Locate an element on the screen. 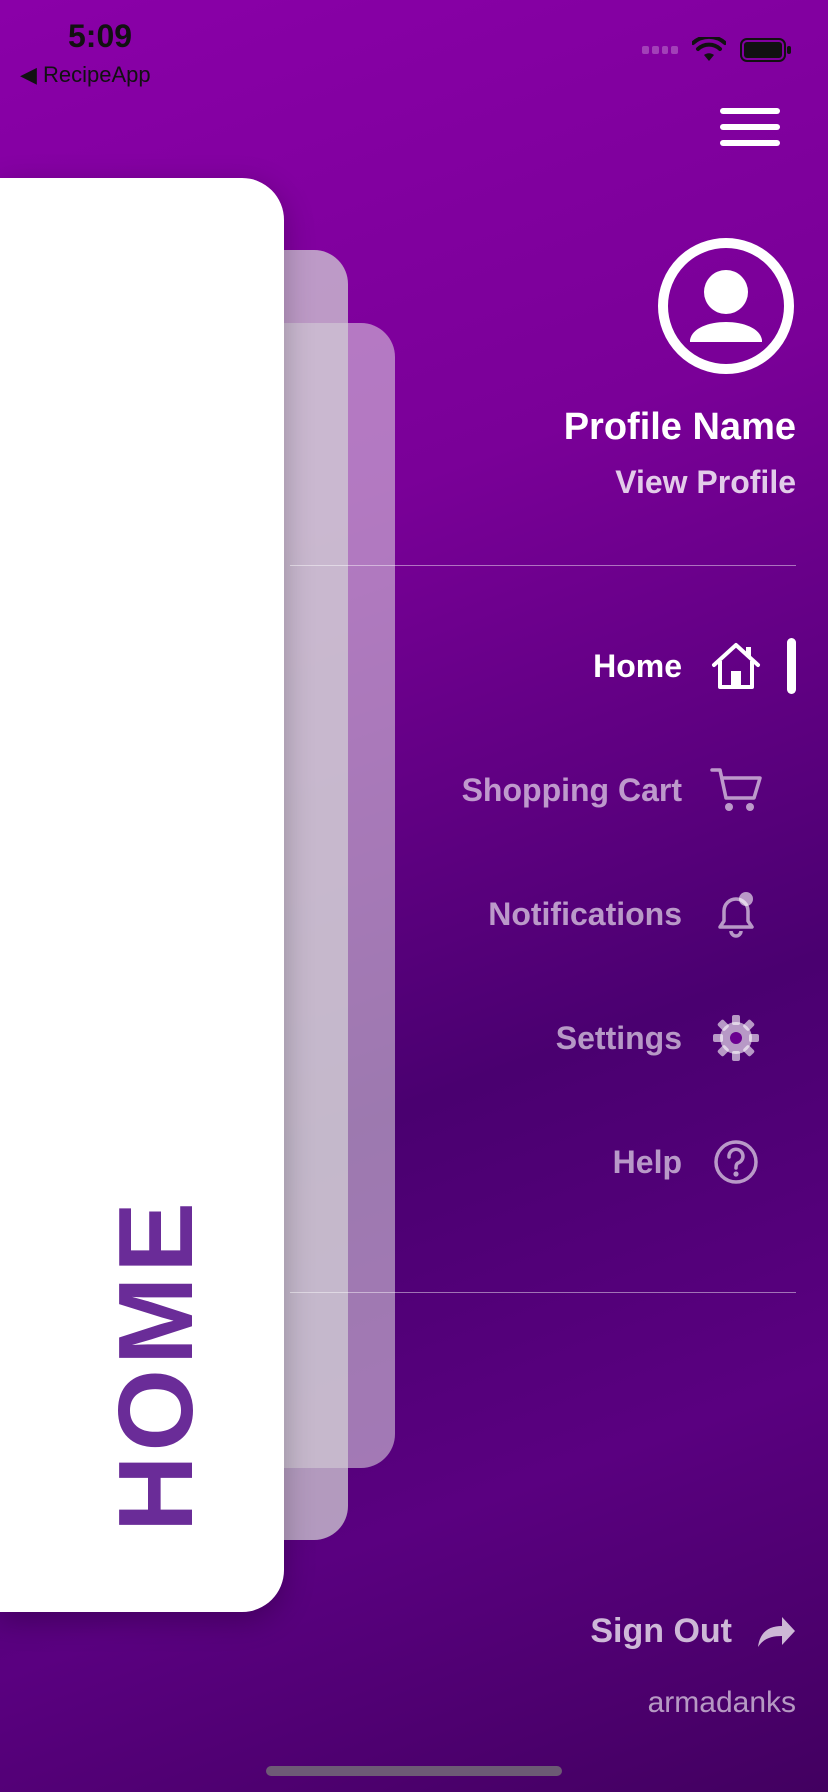 Image resolution: width=828 pixels, height=1792 pixels. nav-item-label: Home is located at coordinates (637, 665).